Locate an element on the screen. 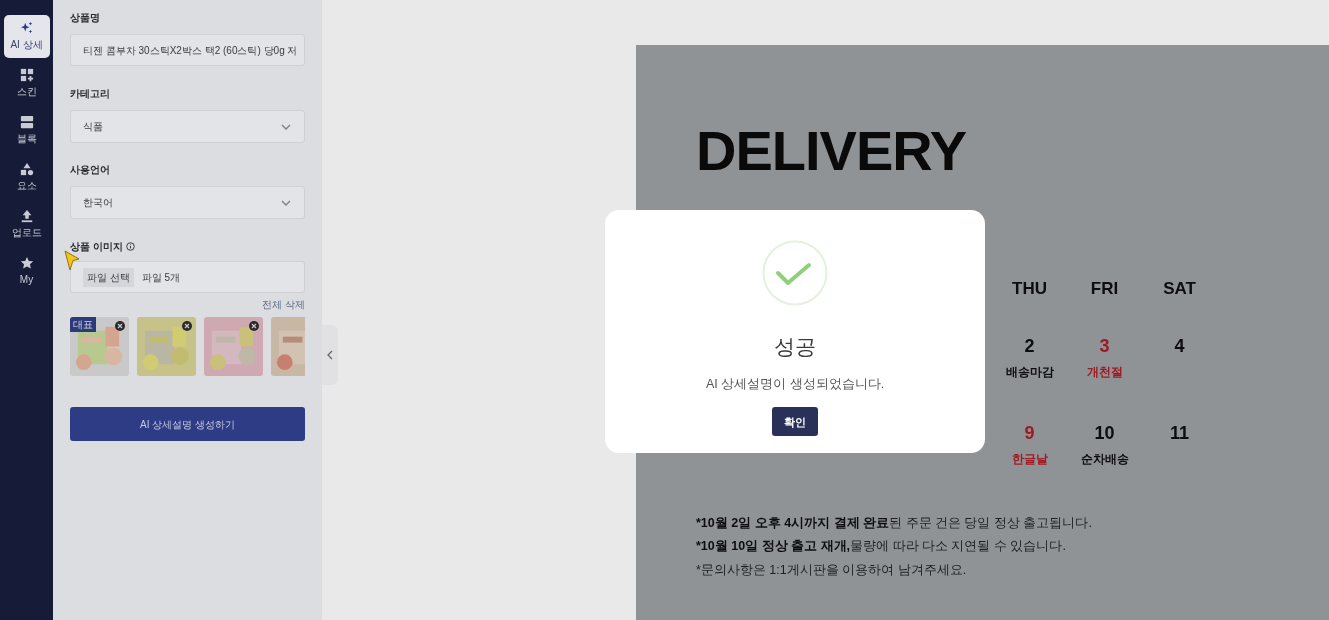  blocks-icon is located at coordinates (26, 122).